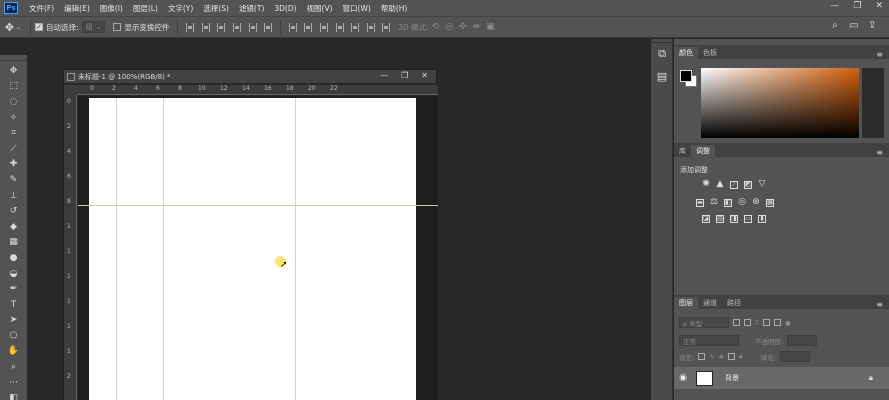  I want to click on layer-name: 背景, so click(732, 378).